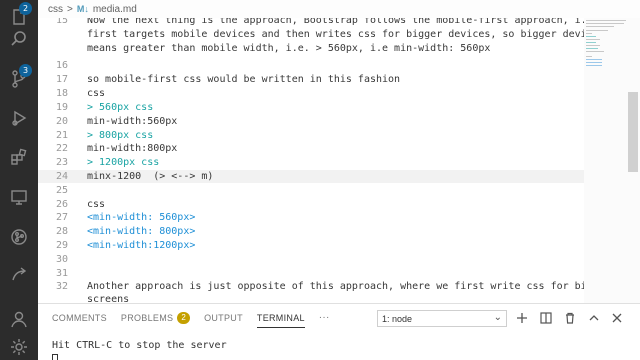  I want to click on source-control-badge: 3, so click(25, 70).